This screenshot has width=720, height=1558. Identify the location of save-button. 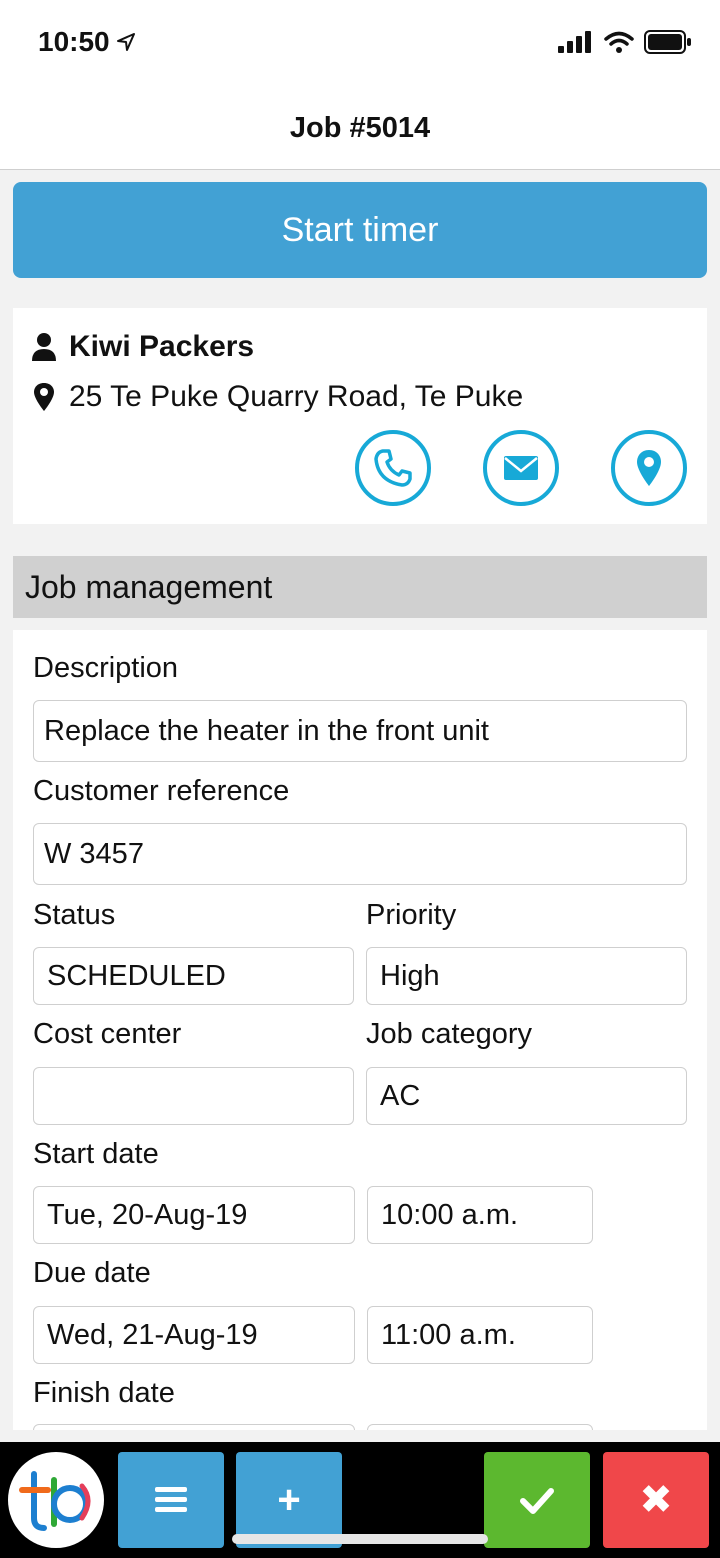
(537, 1500).